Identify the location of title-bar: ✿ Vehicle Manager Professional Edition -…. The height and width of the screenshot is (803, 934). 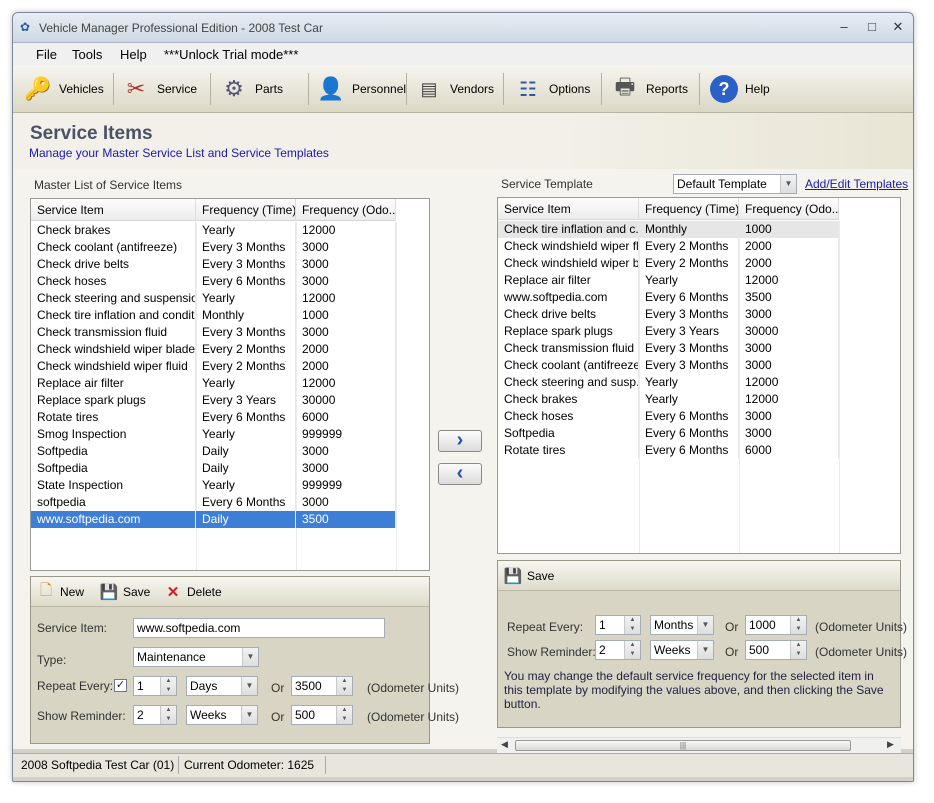
(463, 28).